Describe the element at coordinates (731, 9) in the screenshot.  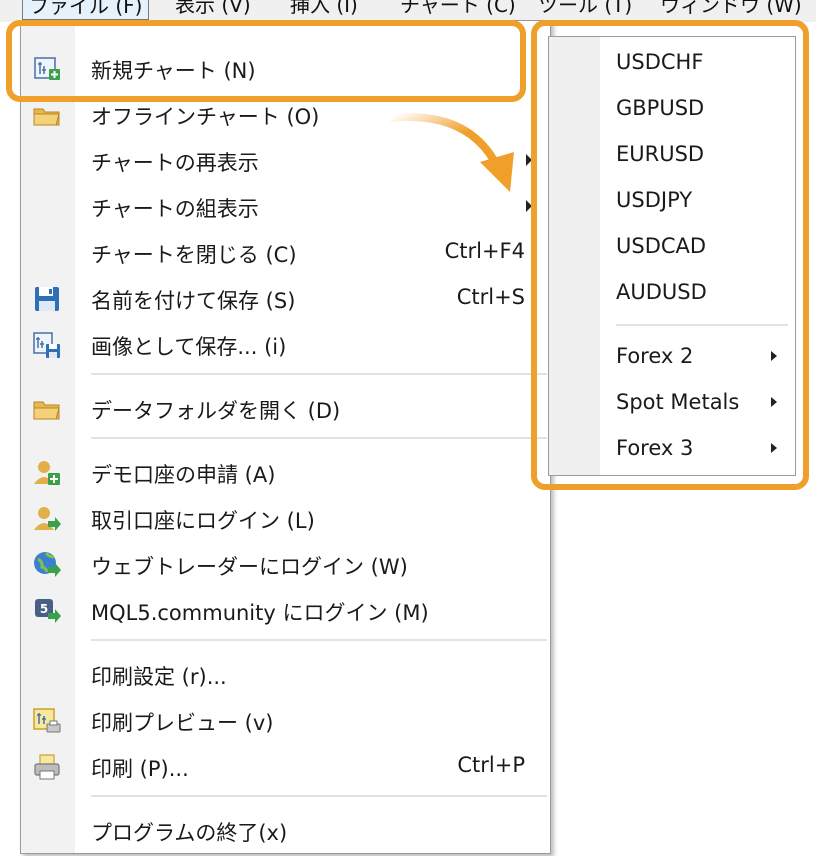
I see `menu-window: ウィンドウ (W)` at that location.